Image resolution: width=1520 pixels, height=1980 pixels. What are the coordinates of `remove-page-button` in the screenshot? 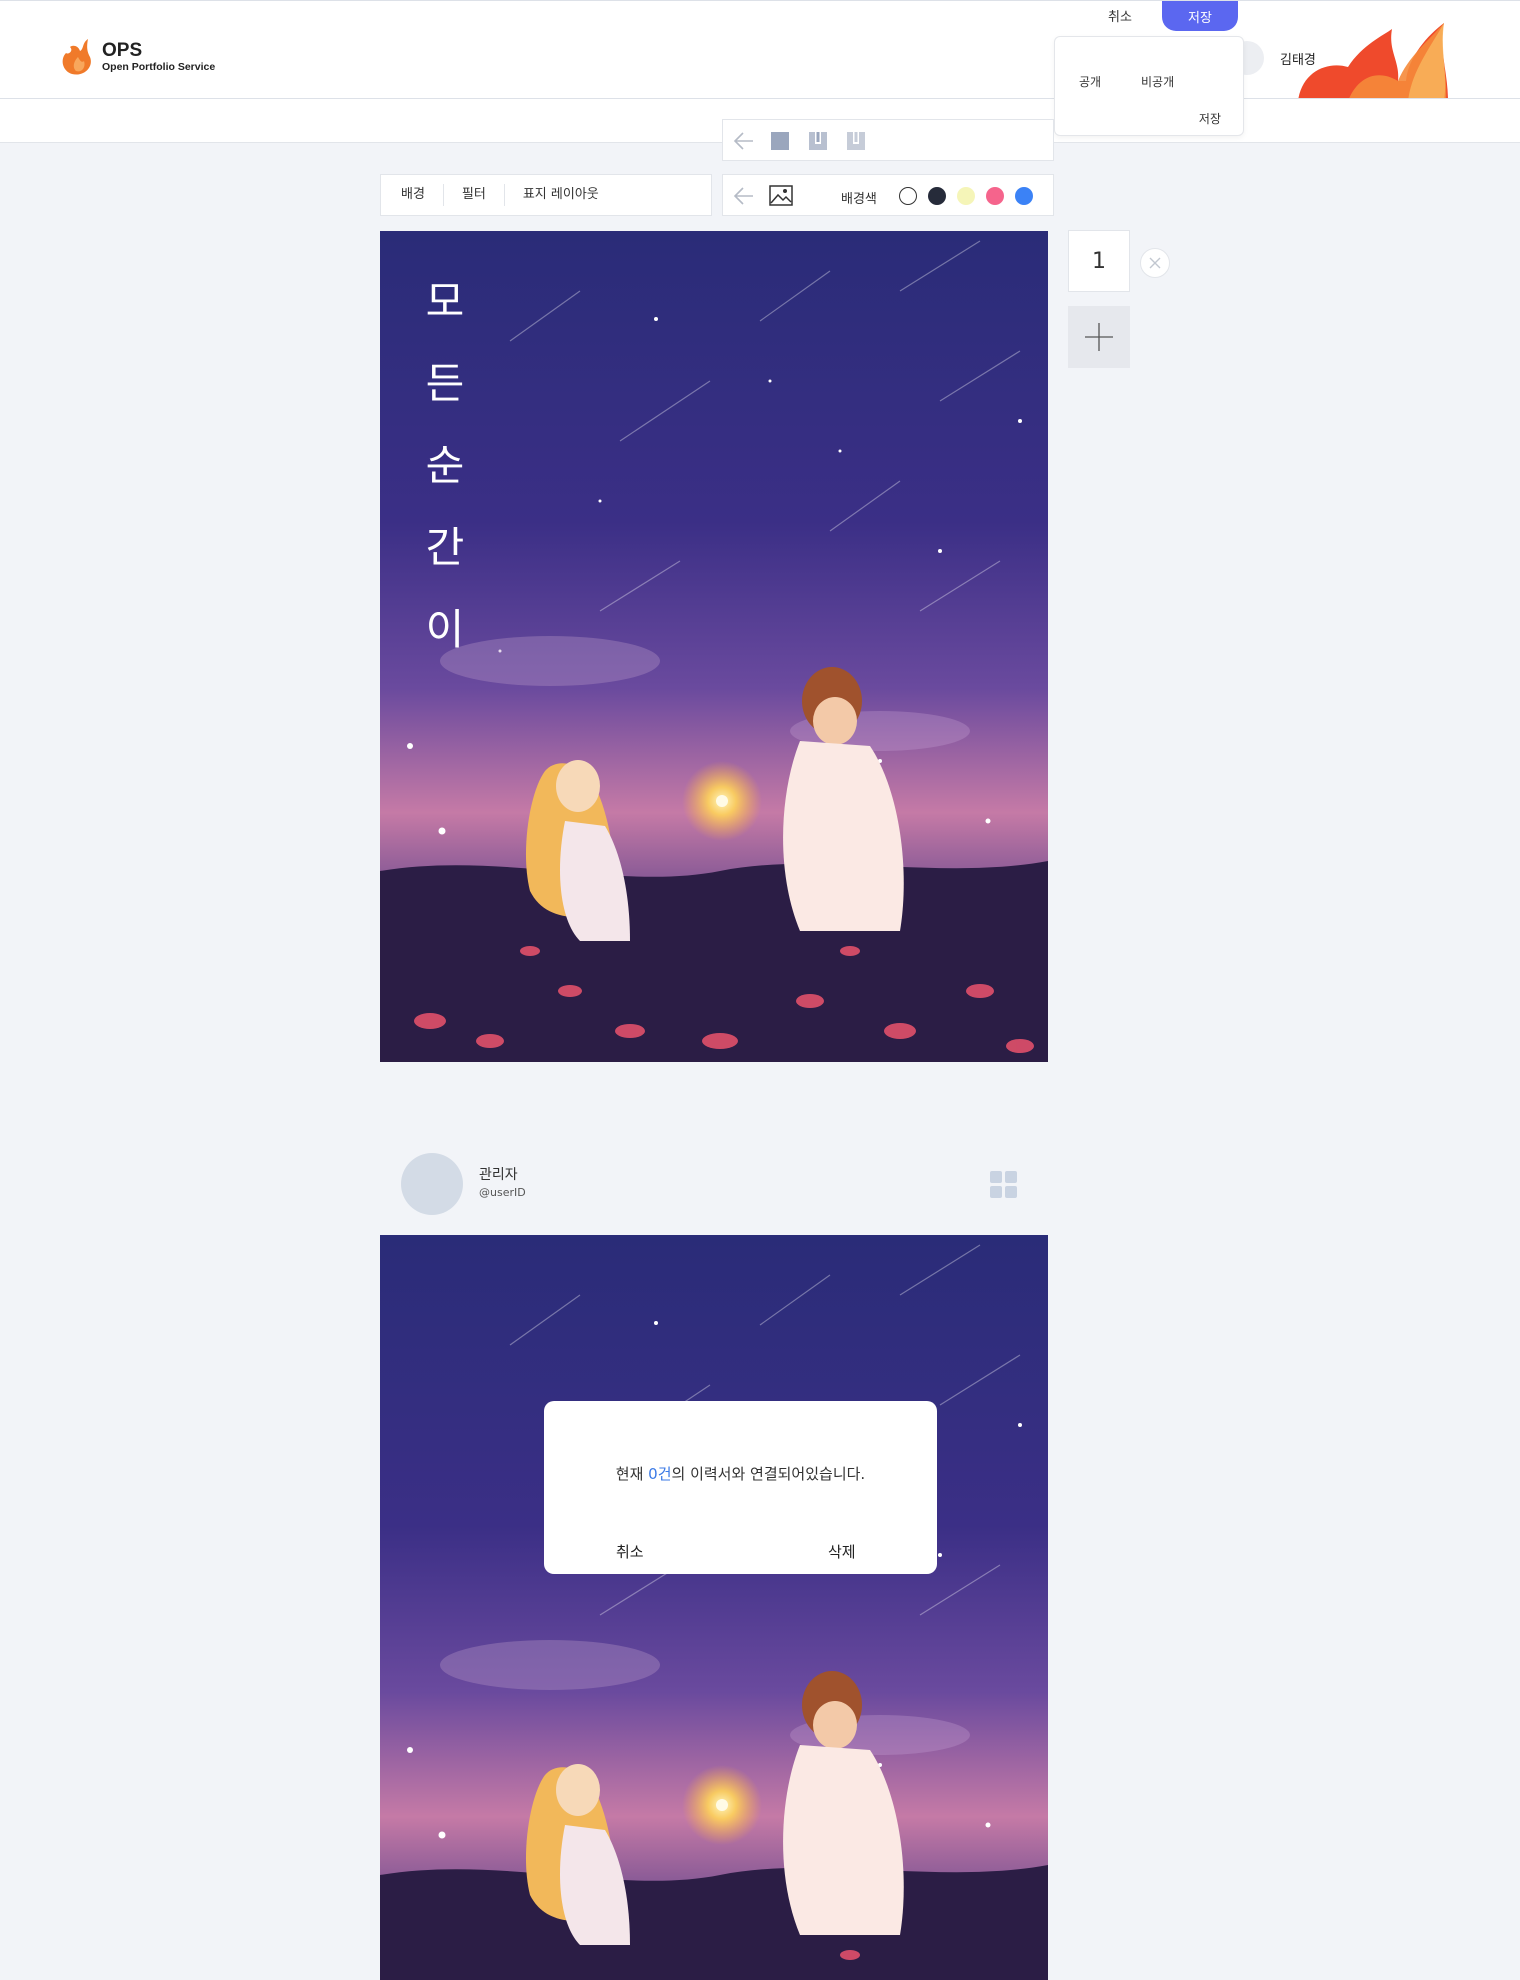 It's located at (1155, 263).